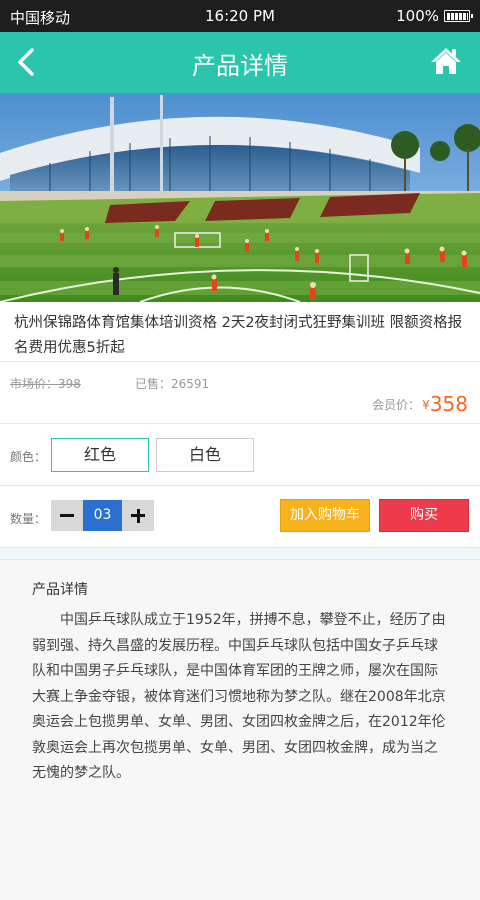 Image resolution: width=480 pixels, height=900 pixels. I want to click on battery-percentage: 100%, so click(417, 16).